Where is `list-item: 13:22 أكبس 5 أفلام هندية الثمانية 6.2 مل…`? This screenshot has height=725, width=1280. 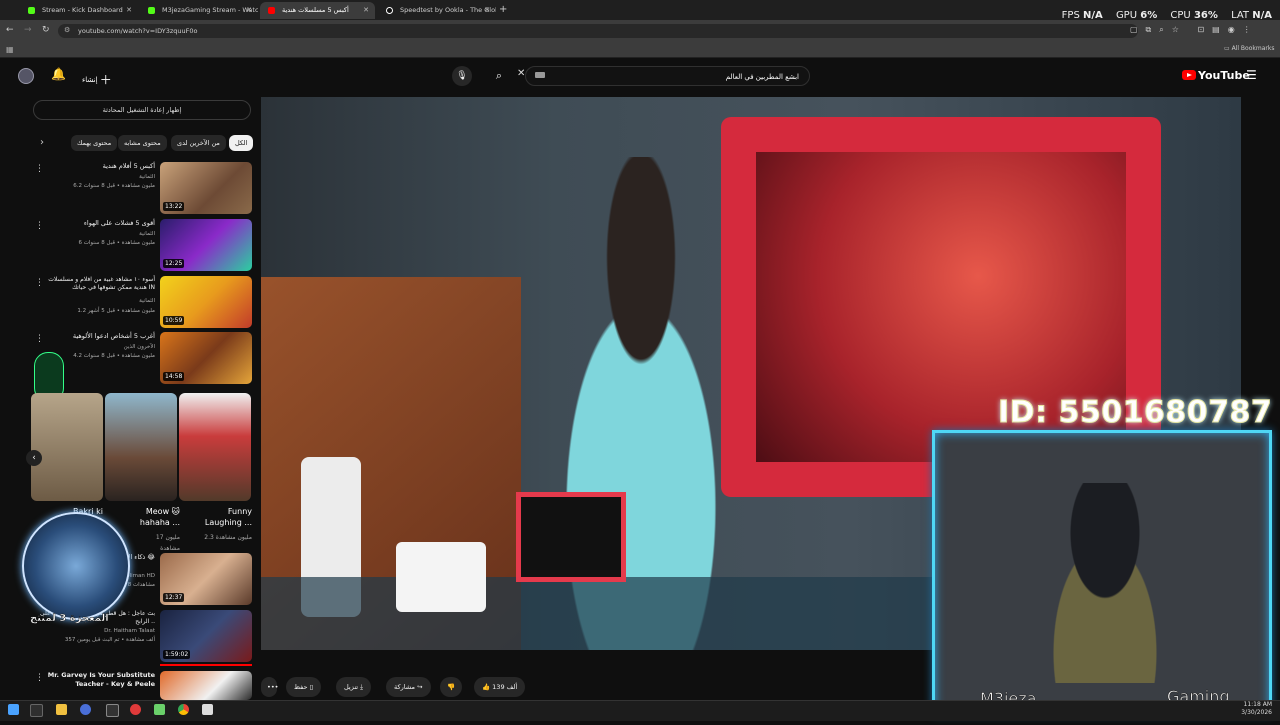
list-item: 13:22 أكبس 5 أفلام هندية الثمانية 6.2 مل… is located at coordinates (145, 189).